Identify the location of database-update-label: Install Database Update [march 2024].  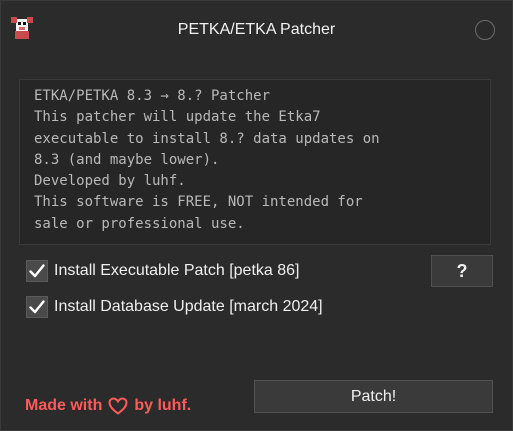
(188, 306).